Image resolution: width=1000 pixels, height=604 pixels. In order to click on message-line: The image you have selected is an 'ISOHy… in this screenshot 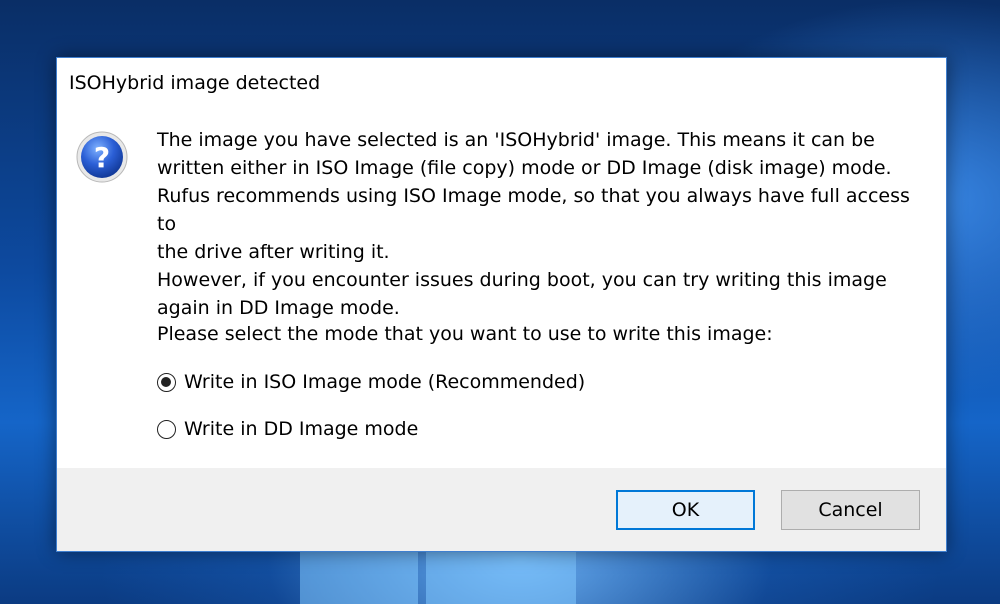, I will do `click(516, 140)`.